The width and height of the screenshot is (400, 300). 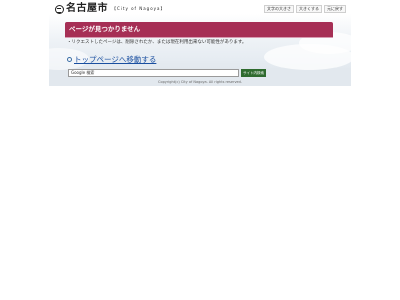 What do you see at coordinates (309, 9) in the screenshot?
I see `enlarge-text-button: 大きくする` at bounding box center [309, 9].